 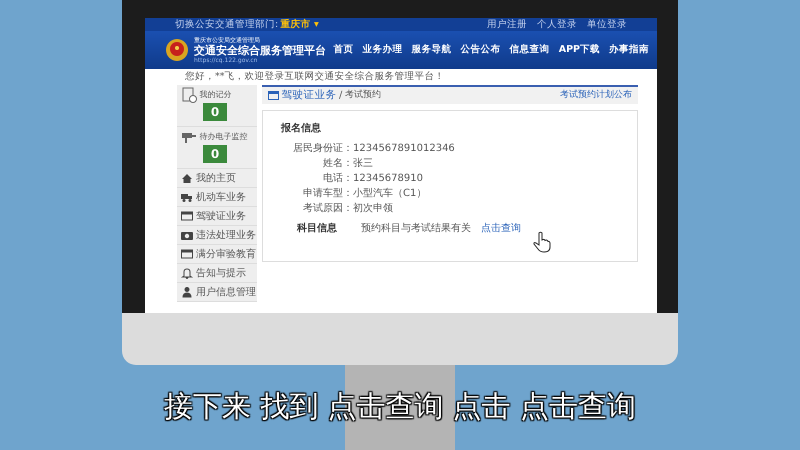 I want to click on nav-link: 办事指南, so click(x=629, y=50).